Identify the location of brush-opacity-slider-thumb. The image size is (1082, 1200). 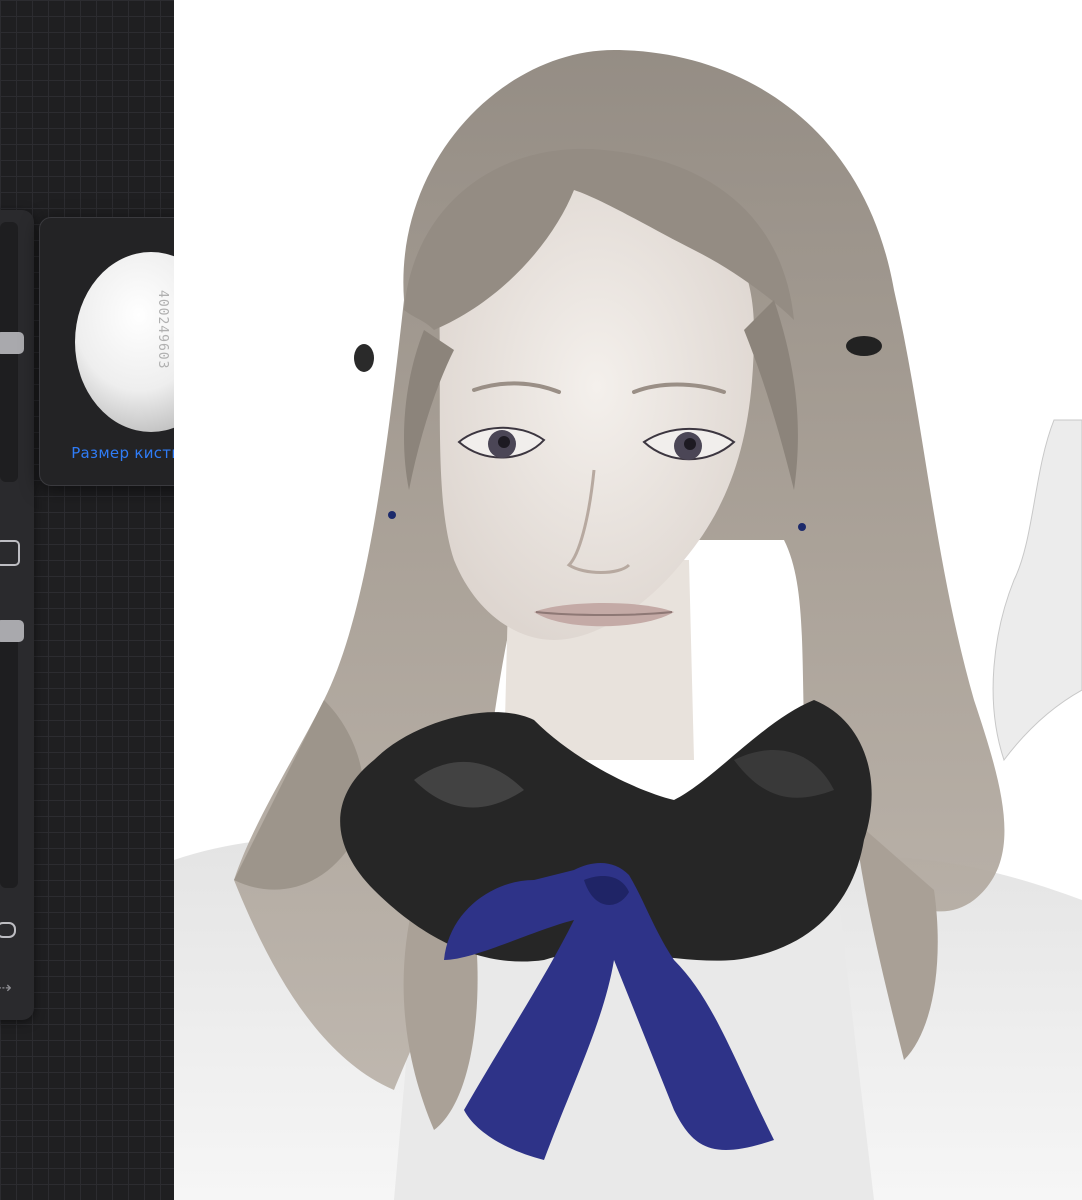
(12, 631).